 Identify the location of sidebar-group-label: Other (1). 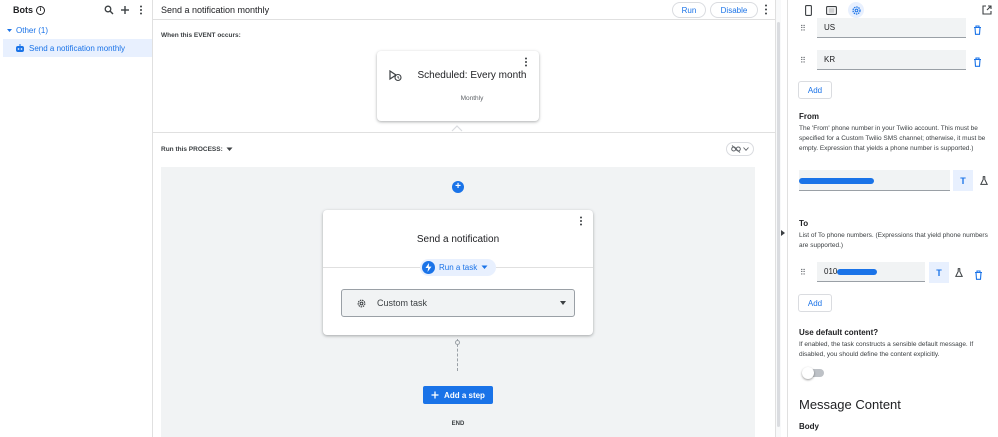
(32, 30).